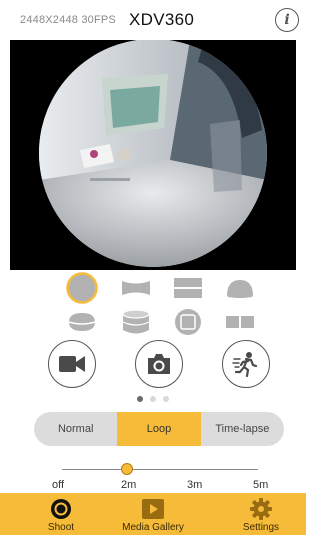 The height and width of the screenshot is (535, 320). What do you see at coordinates (240, 288) in the screenshot?
I see `dome-icon` at bounding box center [240, 288].